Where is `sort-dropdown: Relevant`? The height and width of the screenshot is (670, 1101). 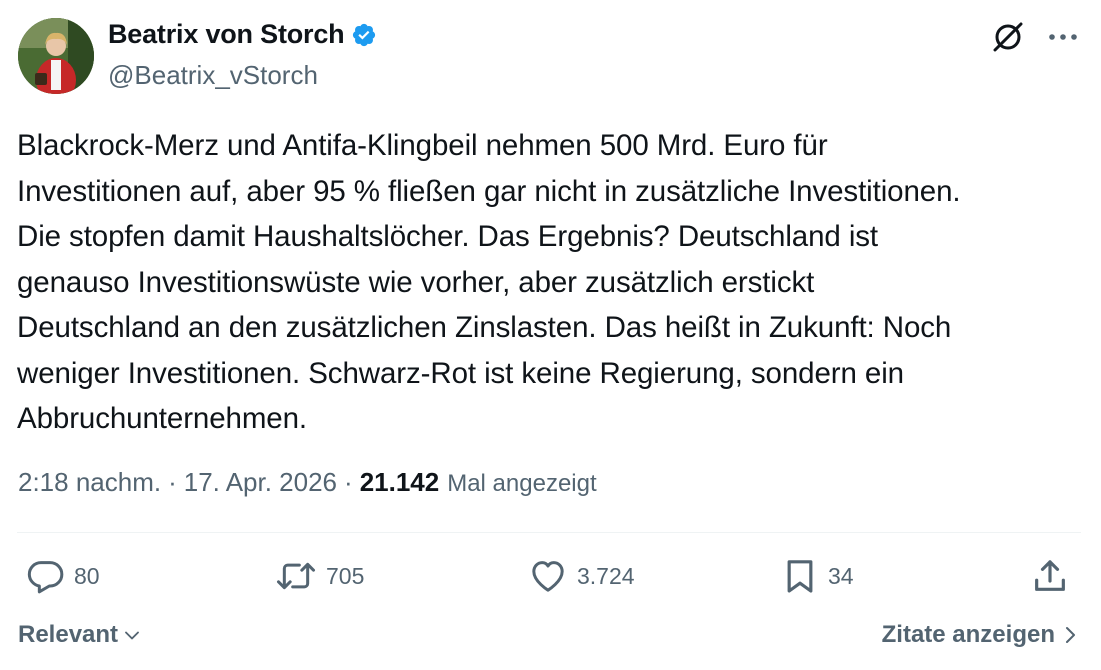
sort-dropdown: Relevant is located at coordinates (80, 635).